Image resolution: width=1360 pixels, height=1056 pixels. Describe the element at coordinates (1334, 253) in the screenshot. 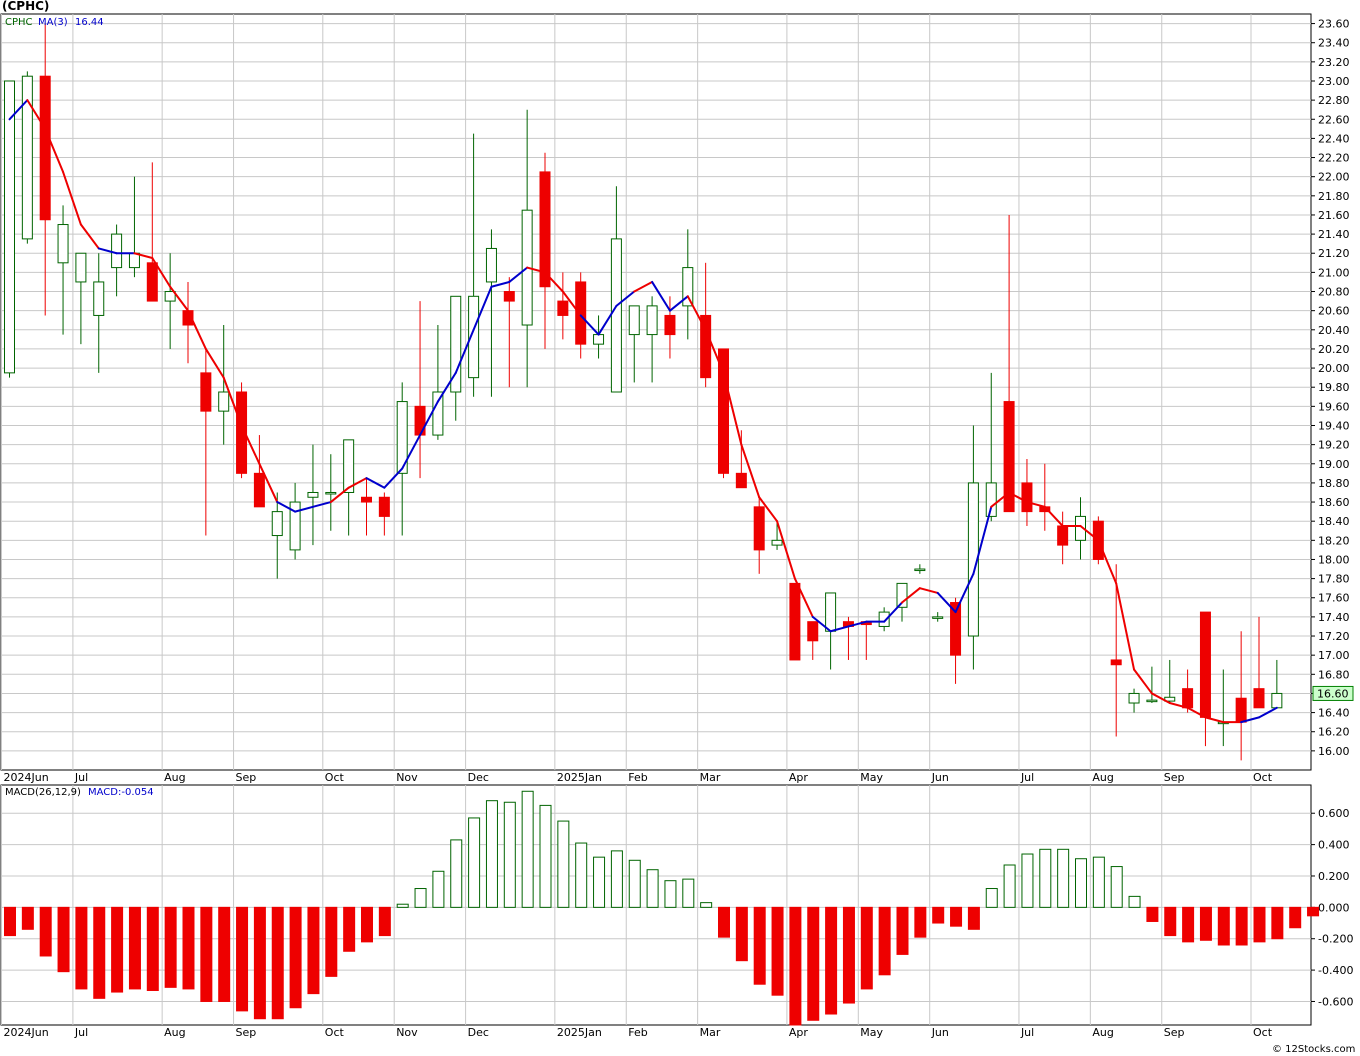

I see `price-y-tick-label: 21.20` at that location.